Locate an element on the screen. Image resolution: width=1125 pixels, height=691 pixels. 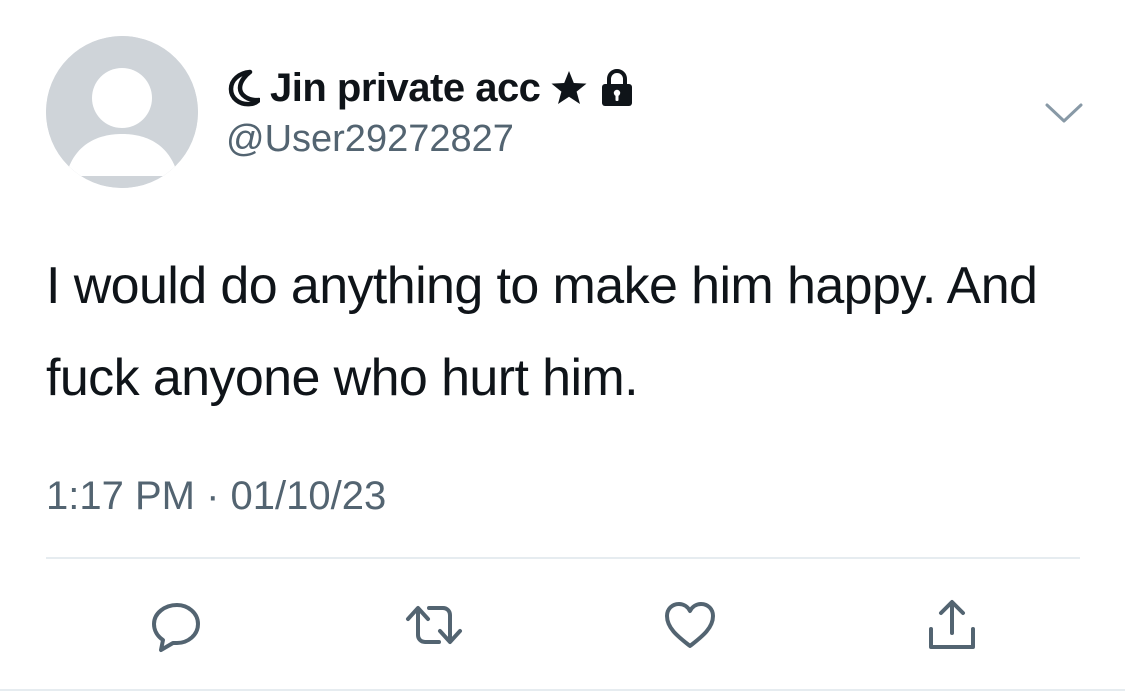
crescent-moon-icon is located at coordinates (244, 88).